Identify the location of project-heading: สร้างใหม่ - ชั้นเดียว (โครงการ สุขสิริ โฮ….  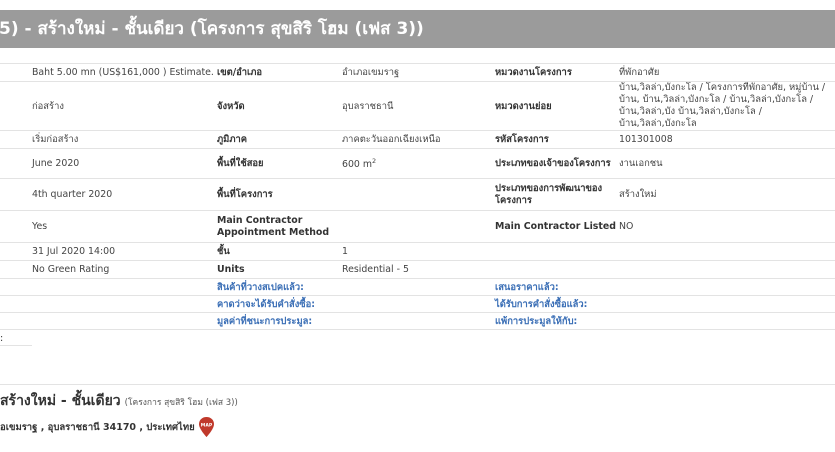
(119, 401).